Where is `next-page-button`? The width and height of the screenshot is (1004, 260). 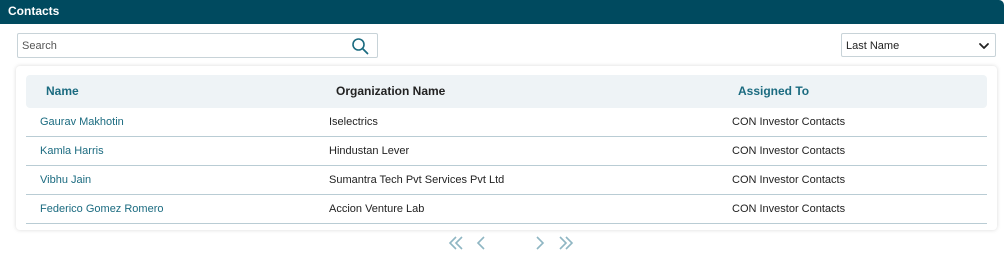
next-page-button is located at coordinates (540, 243).